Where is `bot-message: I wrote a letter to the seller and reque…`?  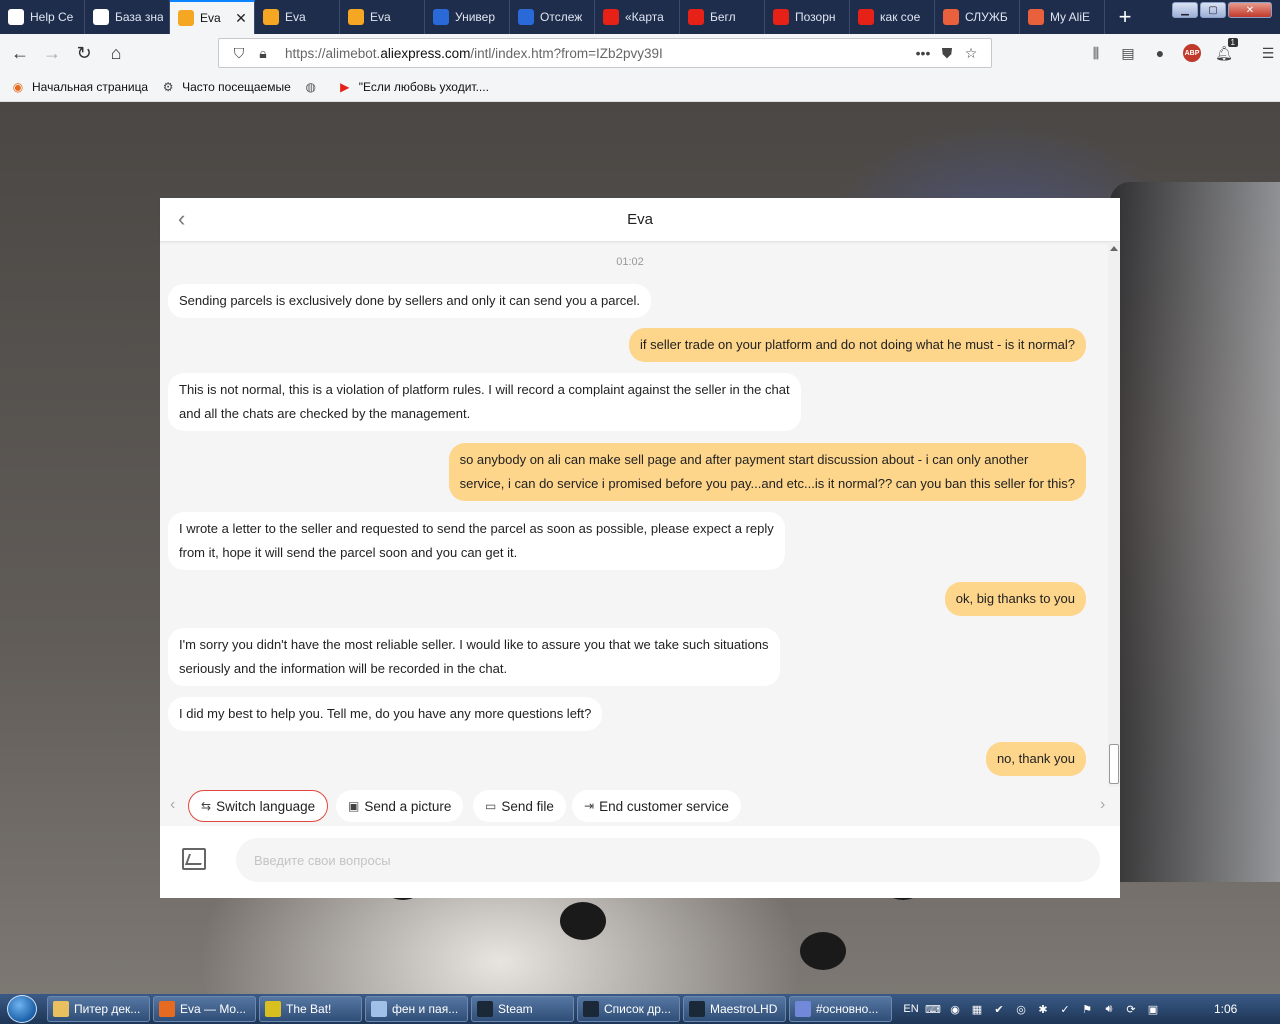
bot-message: I wrote a letter to the seller and reque… is located at coordinates (476, 541).